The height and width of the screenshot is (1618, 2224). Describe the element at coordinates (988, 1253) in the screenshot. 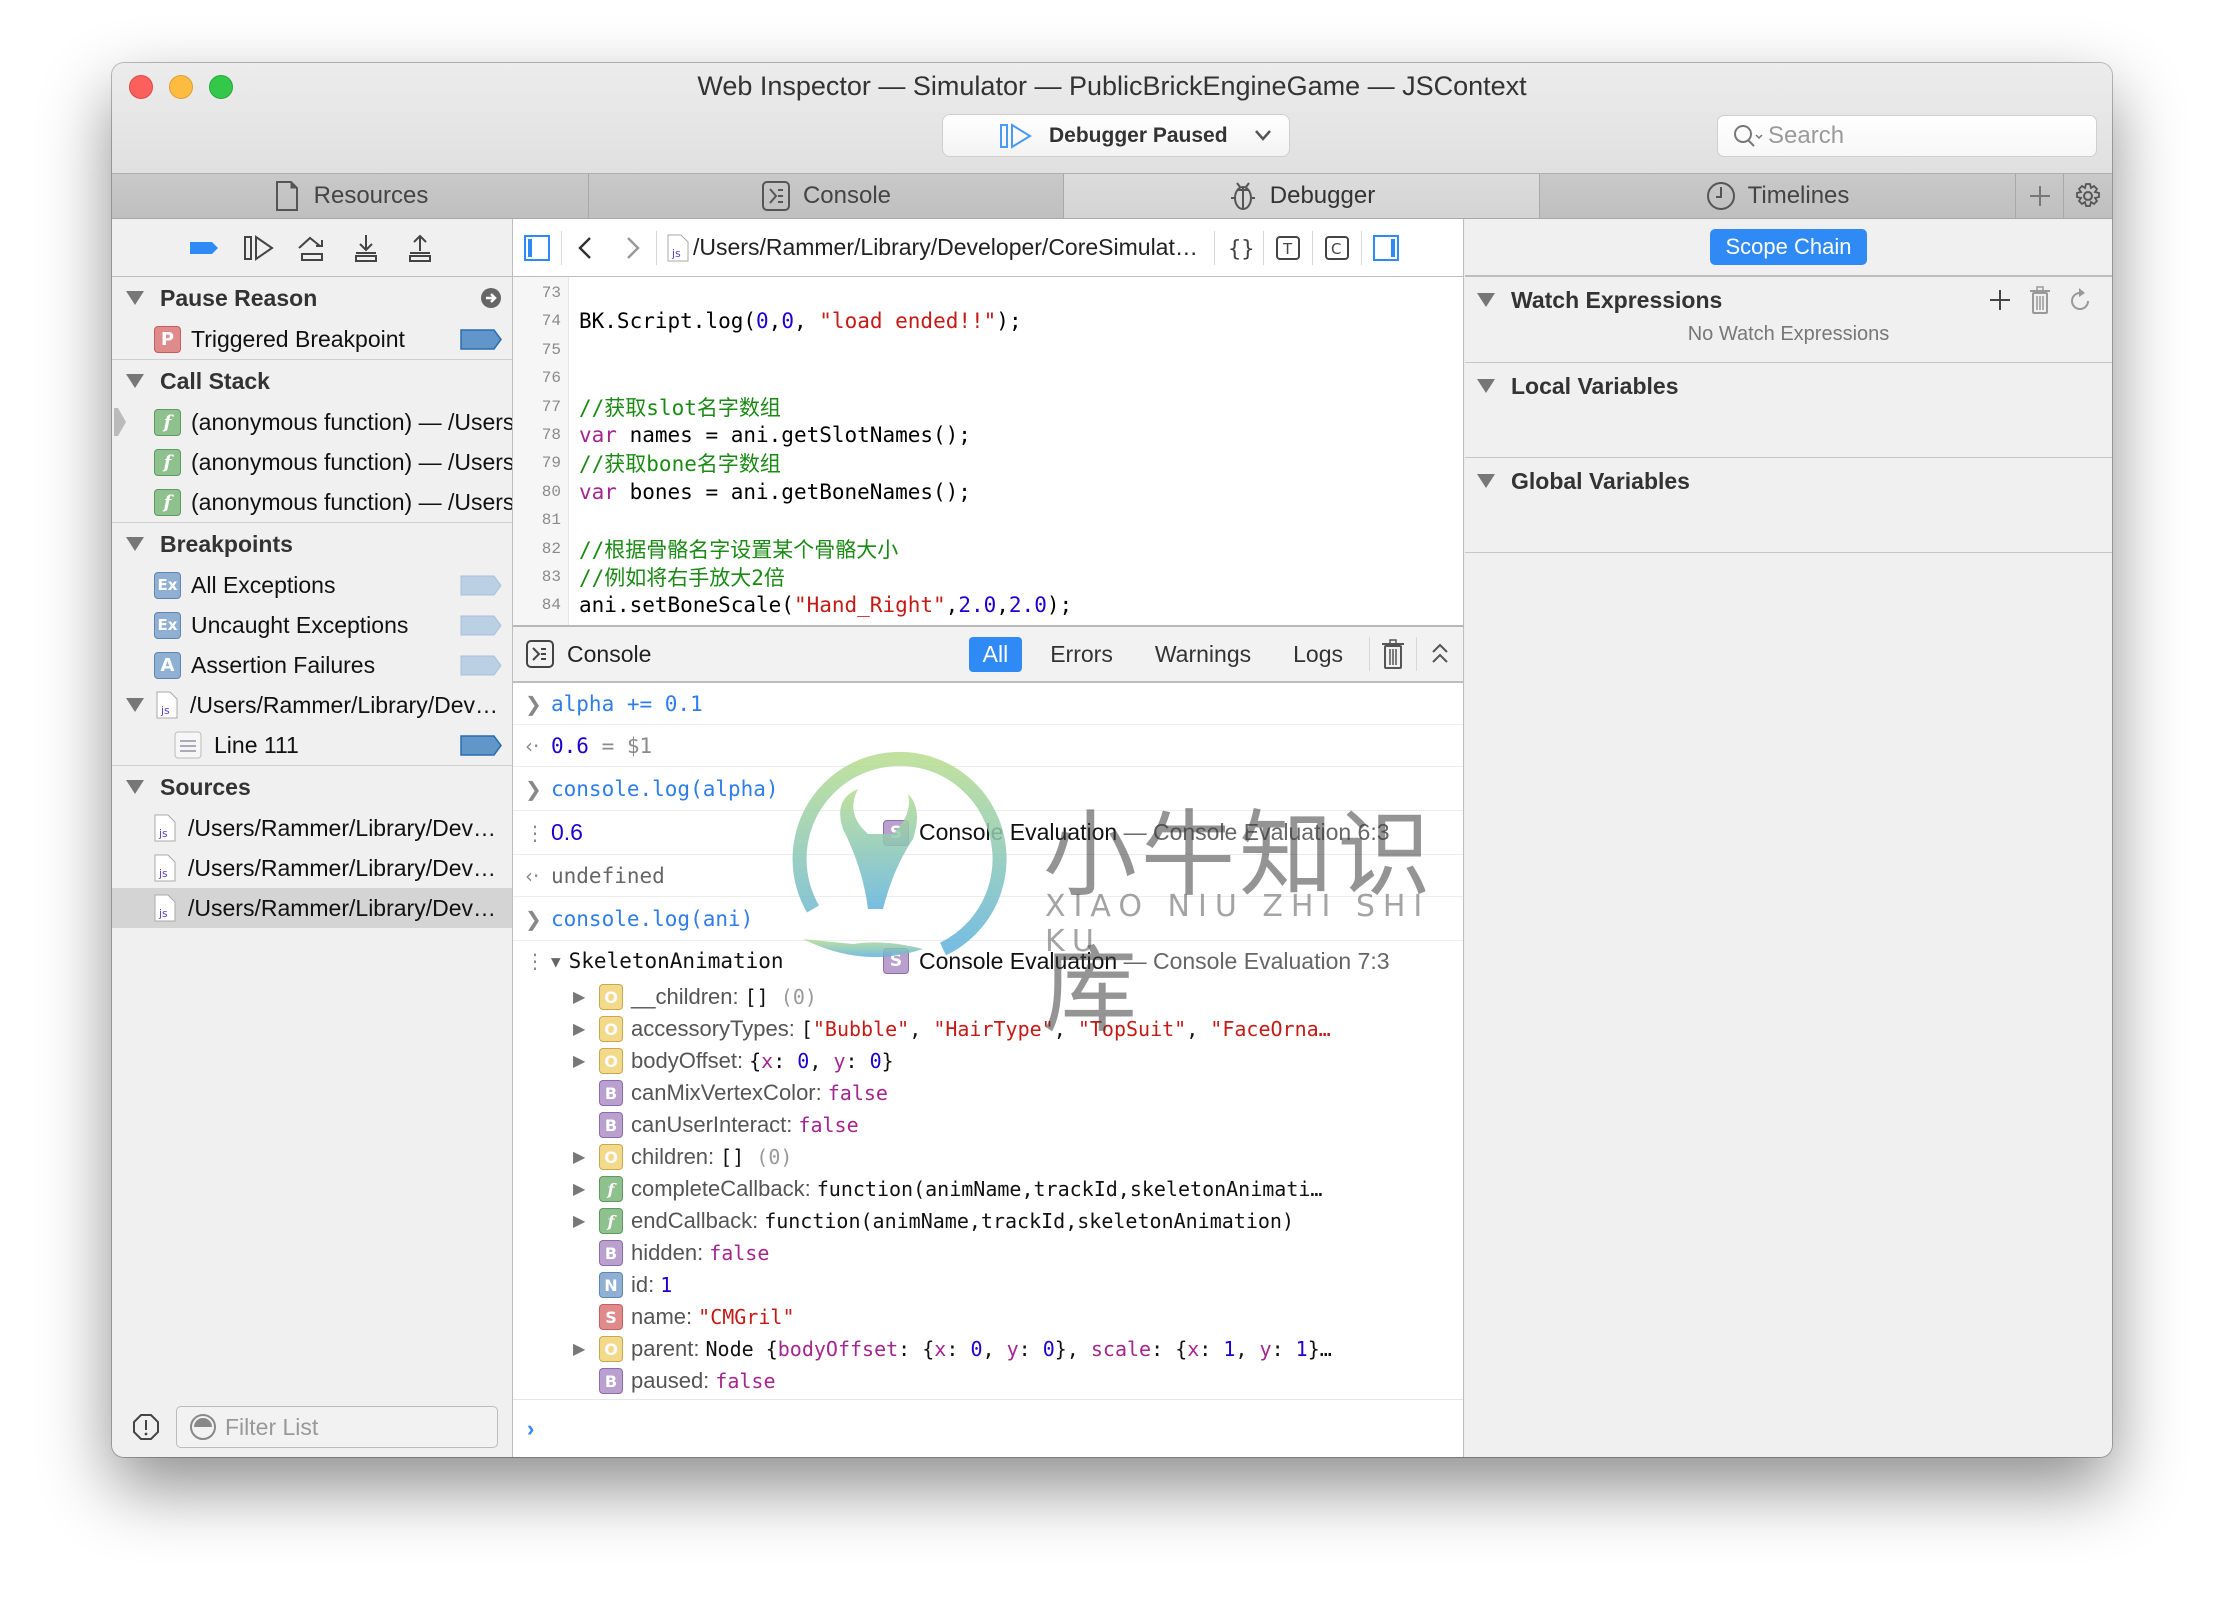

I see `object-property: Bhidden: false` at that location.